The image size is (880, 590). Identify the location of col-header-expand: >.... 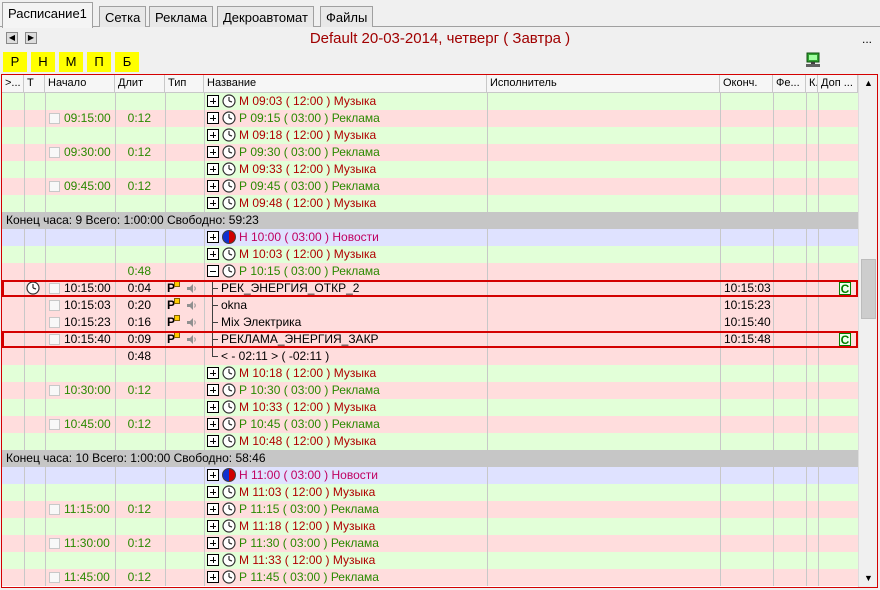
(13, 84).